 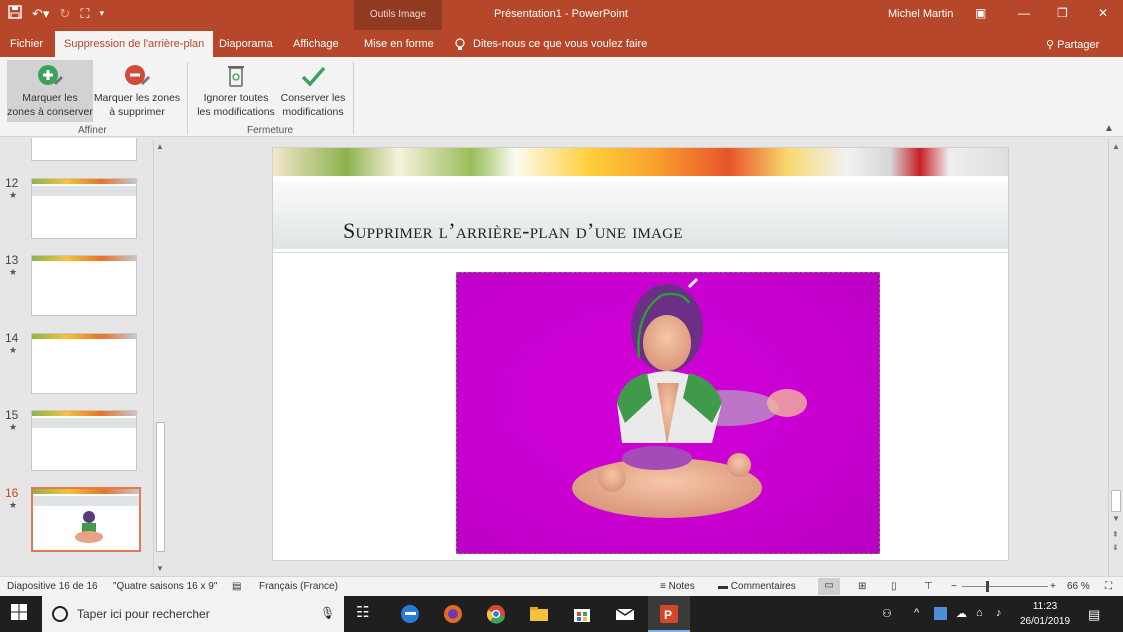 I want to click on discard-label-1: Ignorer toutes, so click(x=236, y=98).